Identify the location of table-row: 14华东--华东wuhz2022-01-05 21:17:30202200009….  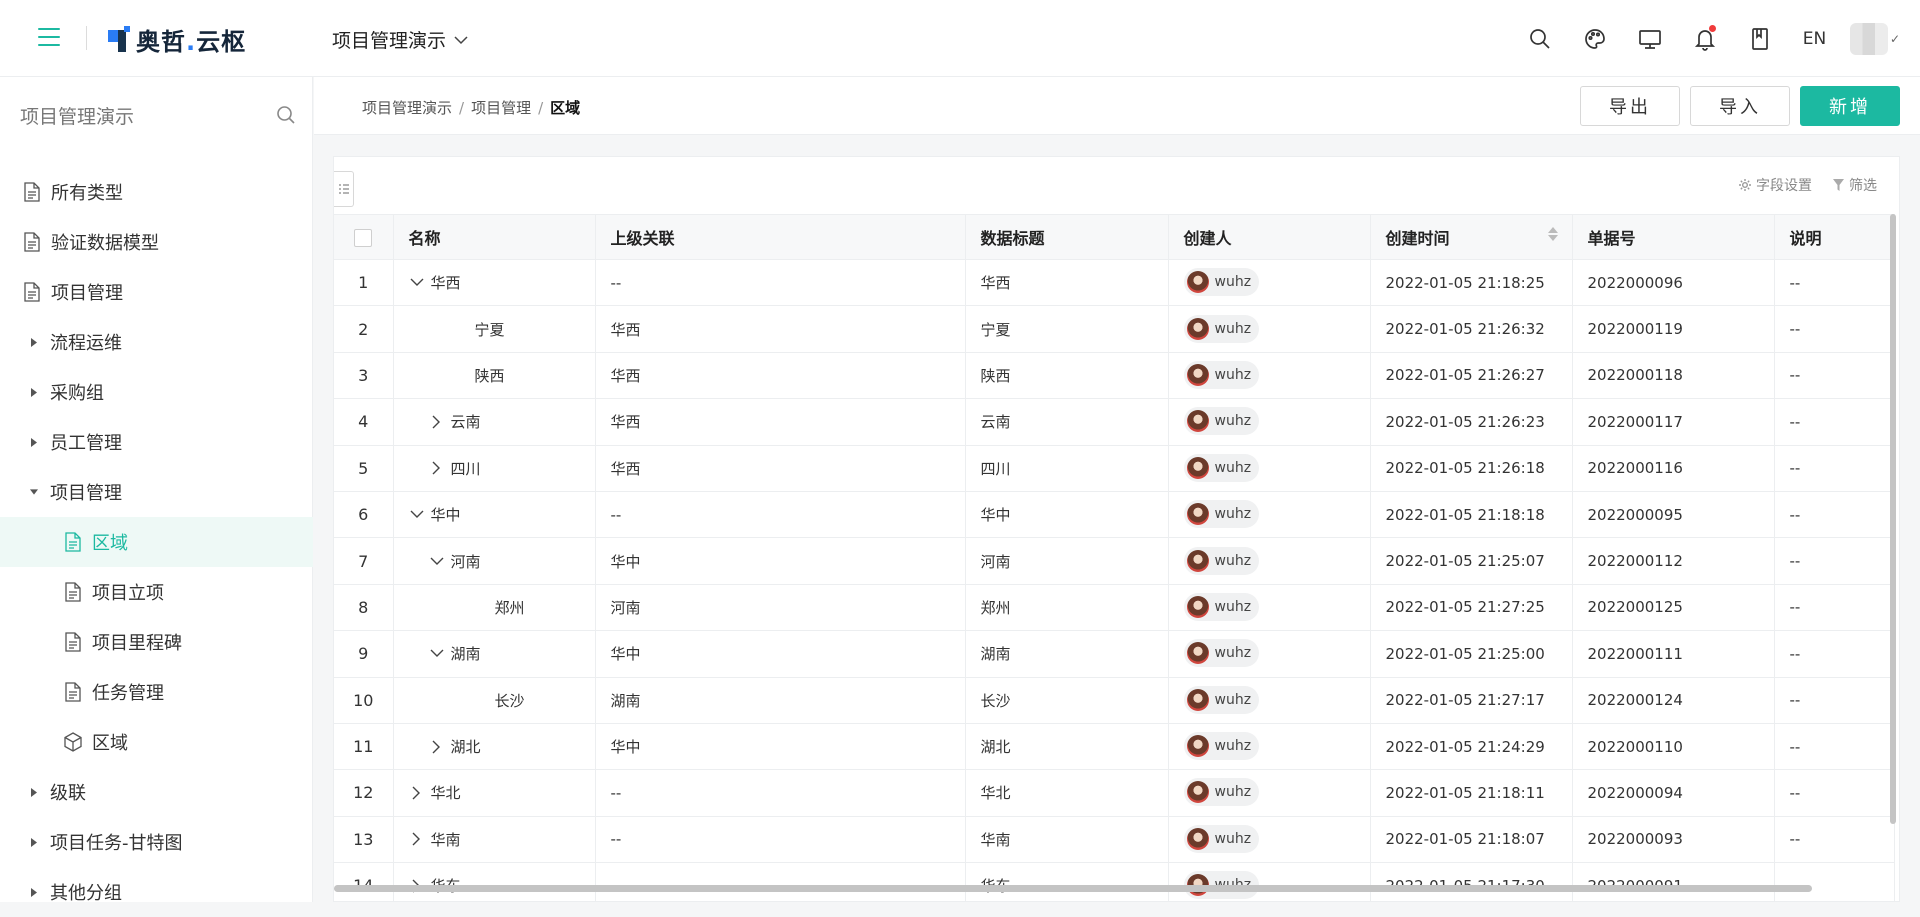
(1114, 881).